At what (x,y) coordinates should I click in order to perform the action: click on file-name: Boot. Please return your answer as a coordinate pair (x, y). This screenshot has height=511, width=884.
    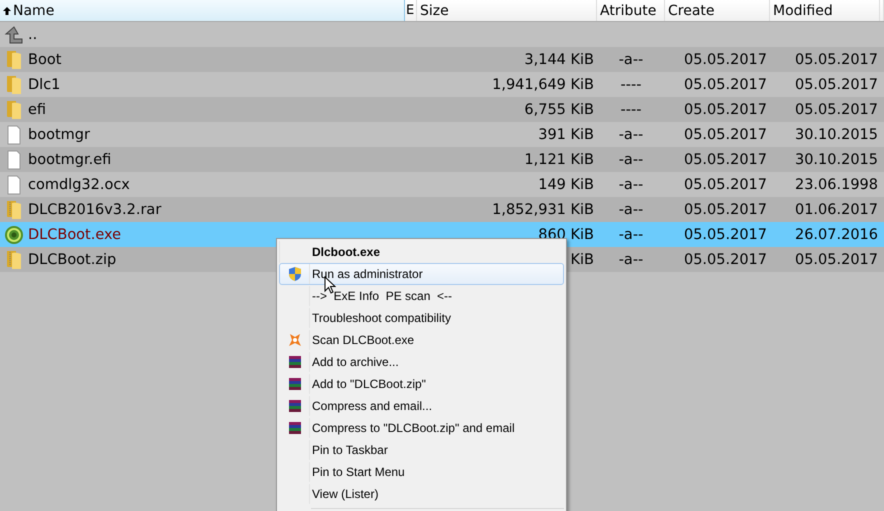
    Looking at the image, I should click on (45, 60).